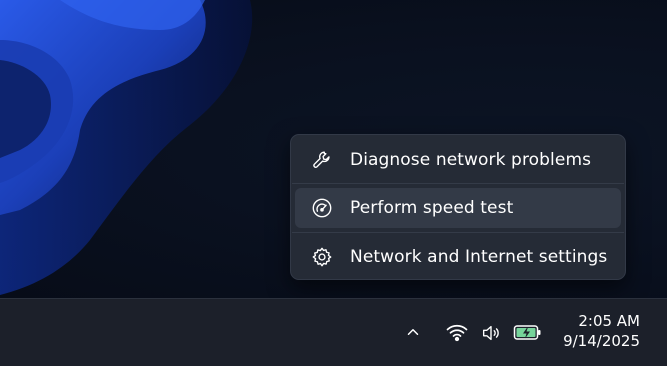 The width and height of the screenshot is (667, 366). I want to click on clock-time: 2:05 AM, so click(609, 321).